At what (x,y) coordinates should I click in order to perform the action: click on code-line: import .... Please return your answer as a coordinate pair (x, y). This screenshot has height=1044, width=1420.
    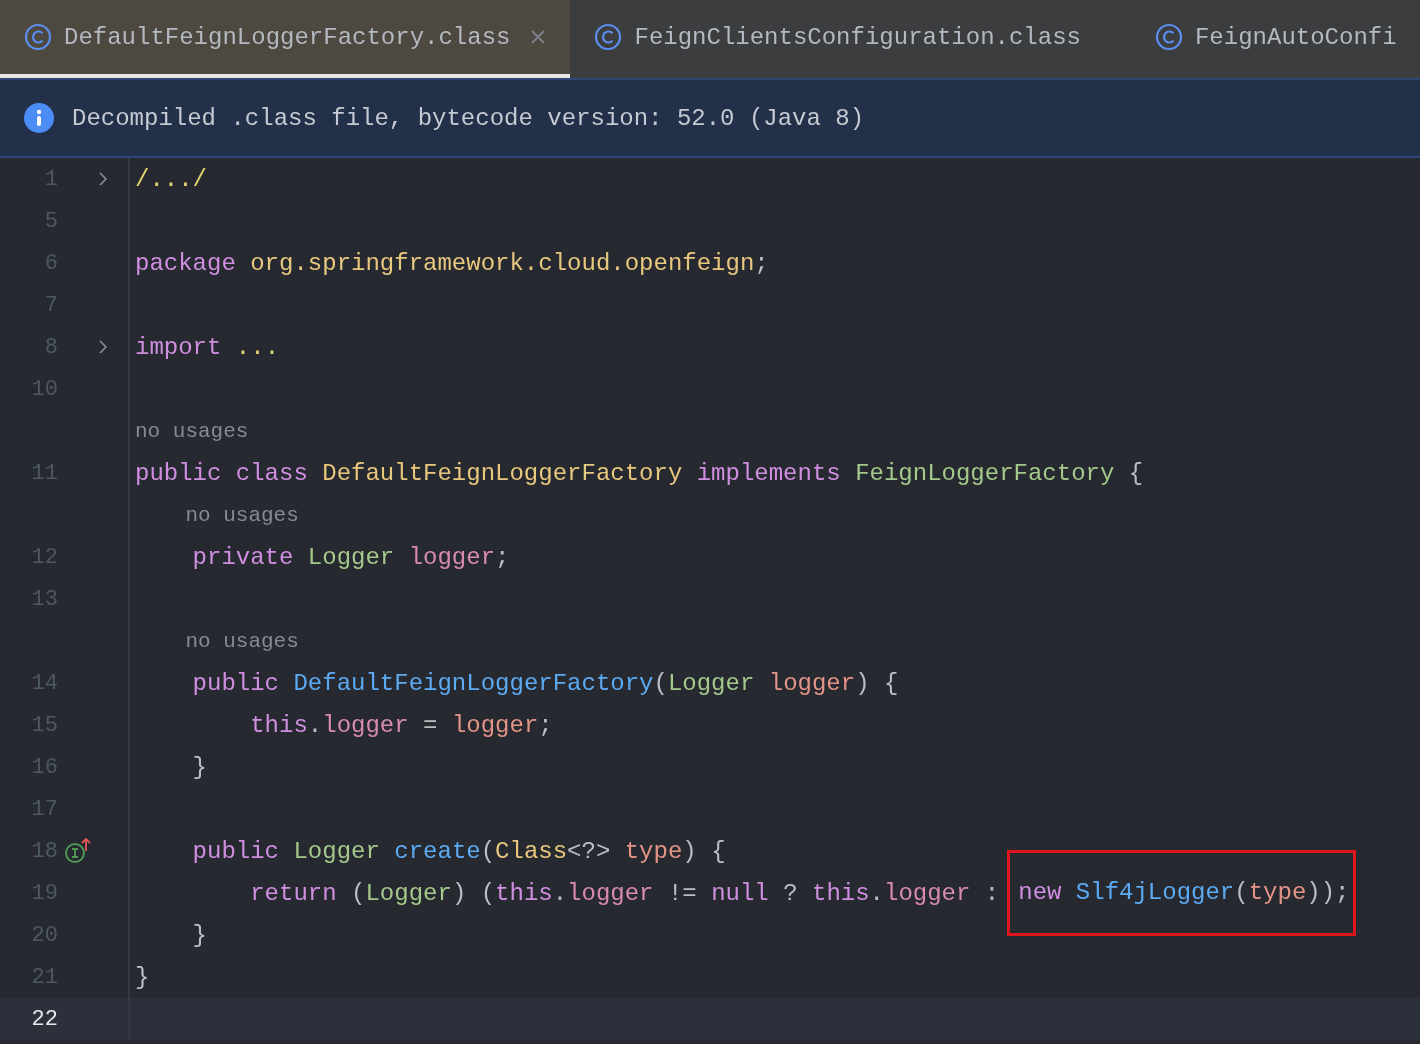
    Looking at the image, I should click on (207, 347).